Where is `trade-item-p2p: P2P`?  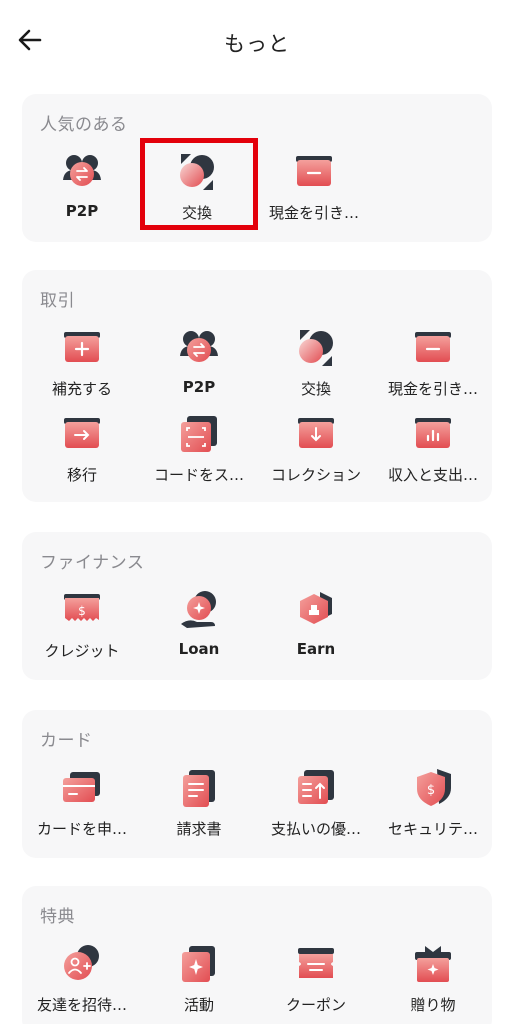
trade-item-p2p: P2P is located at coordinates (199, 365).